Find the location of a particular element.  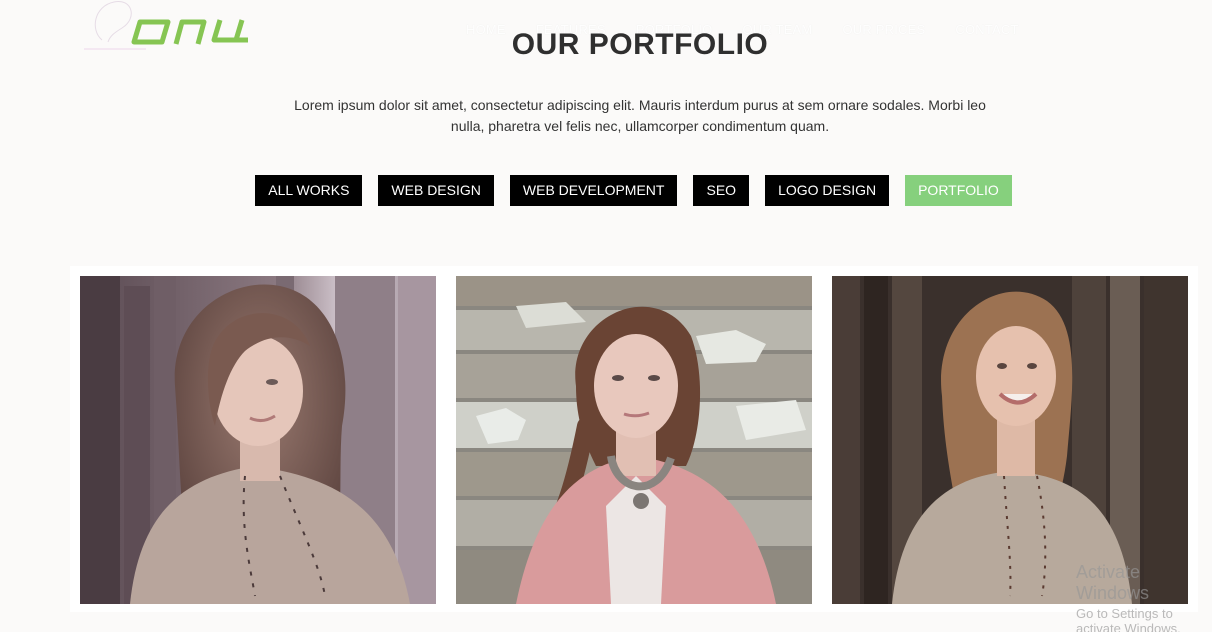

filter-portfolio: PORTFOLIO is located at coordinates (958, 190).